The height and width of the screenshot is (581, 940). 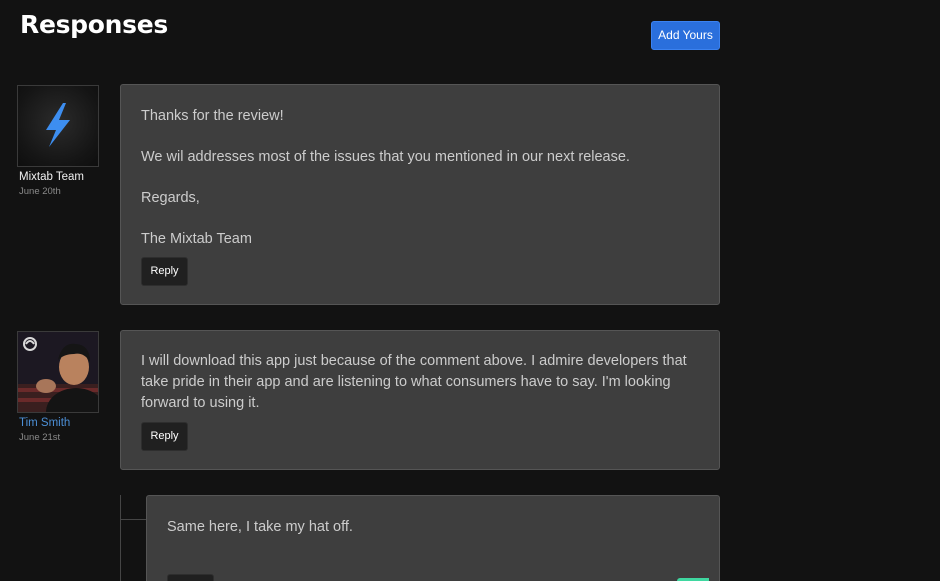 I want to click on author-name: Mixtab Team, so click(x=51, y=177).